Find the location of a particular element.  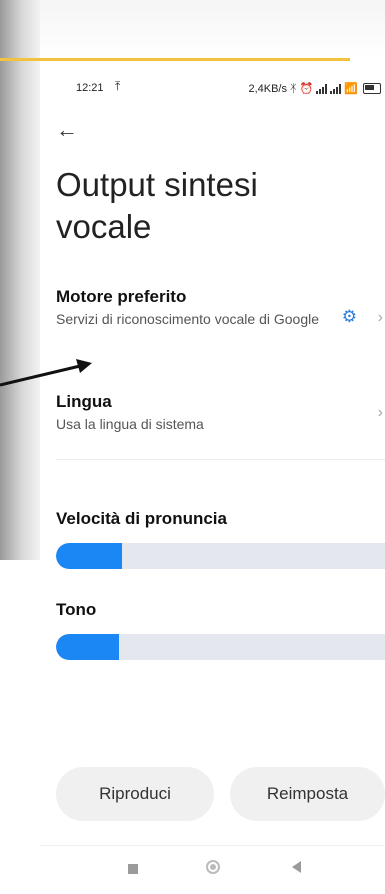

status-bar: 12:21 ⤒ 2,4KB/s ᛡ ⏰ 📶 is located at coordinates (212, 89).